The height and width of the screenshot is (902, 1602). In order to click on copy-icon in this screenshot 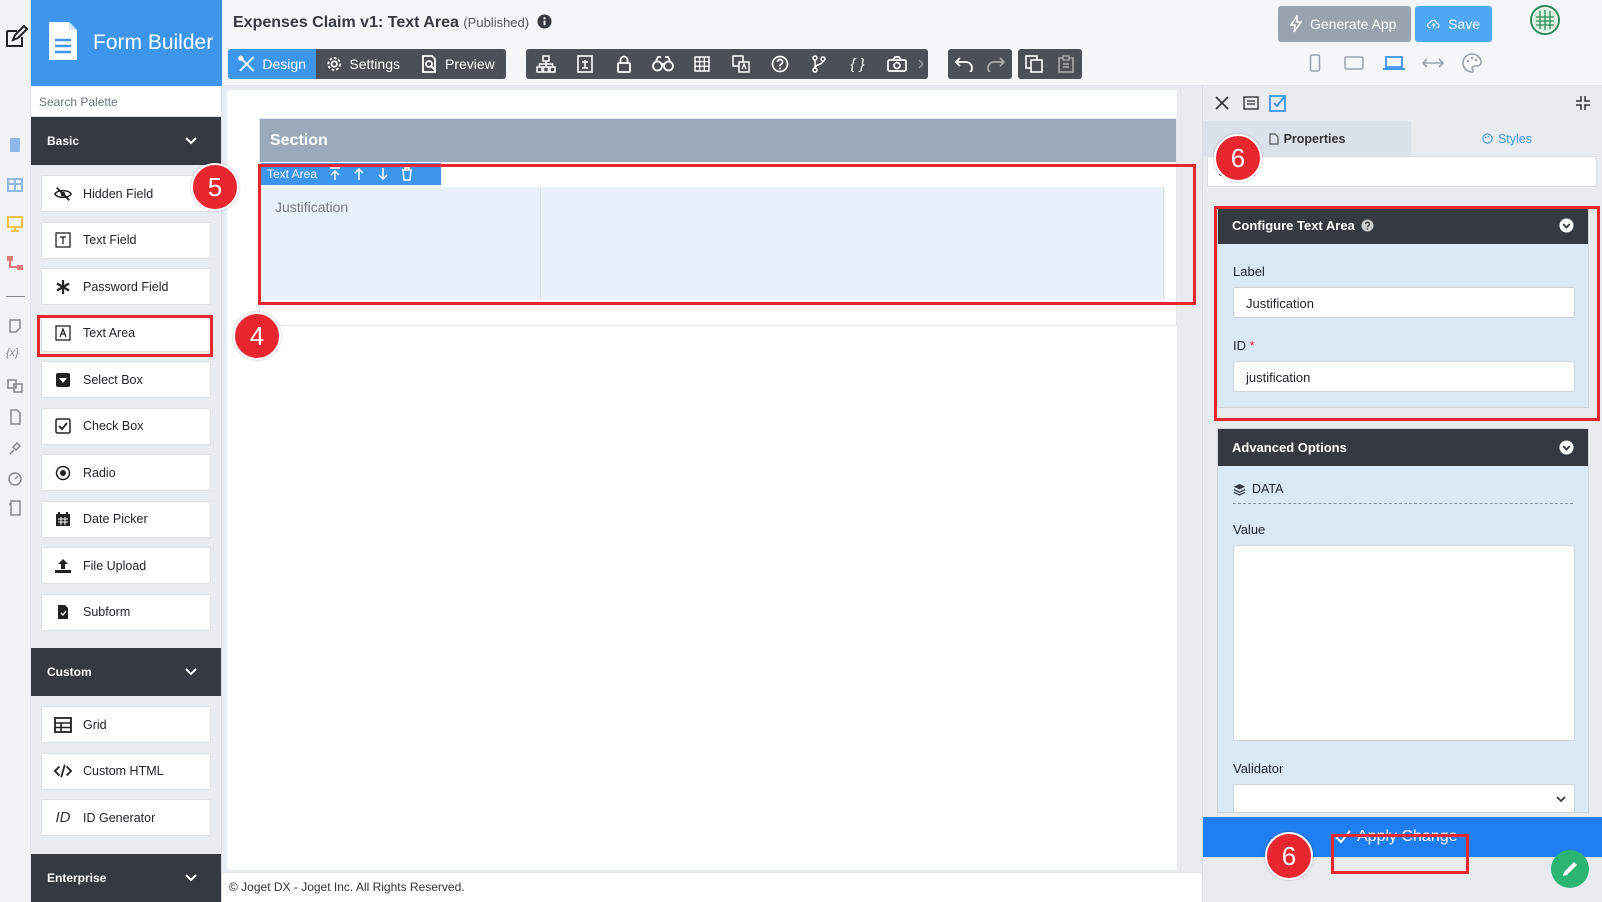, I will do `click(1034, 64)`.